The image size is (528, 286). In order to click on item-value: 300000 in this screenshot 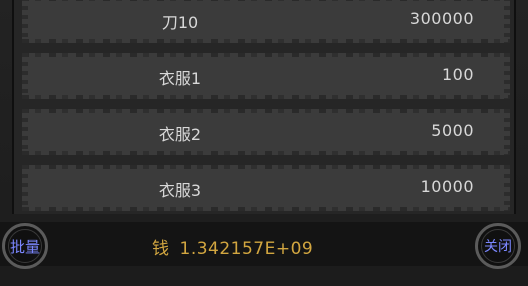, I will do `click(441, 18)`.